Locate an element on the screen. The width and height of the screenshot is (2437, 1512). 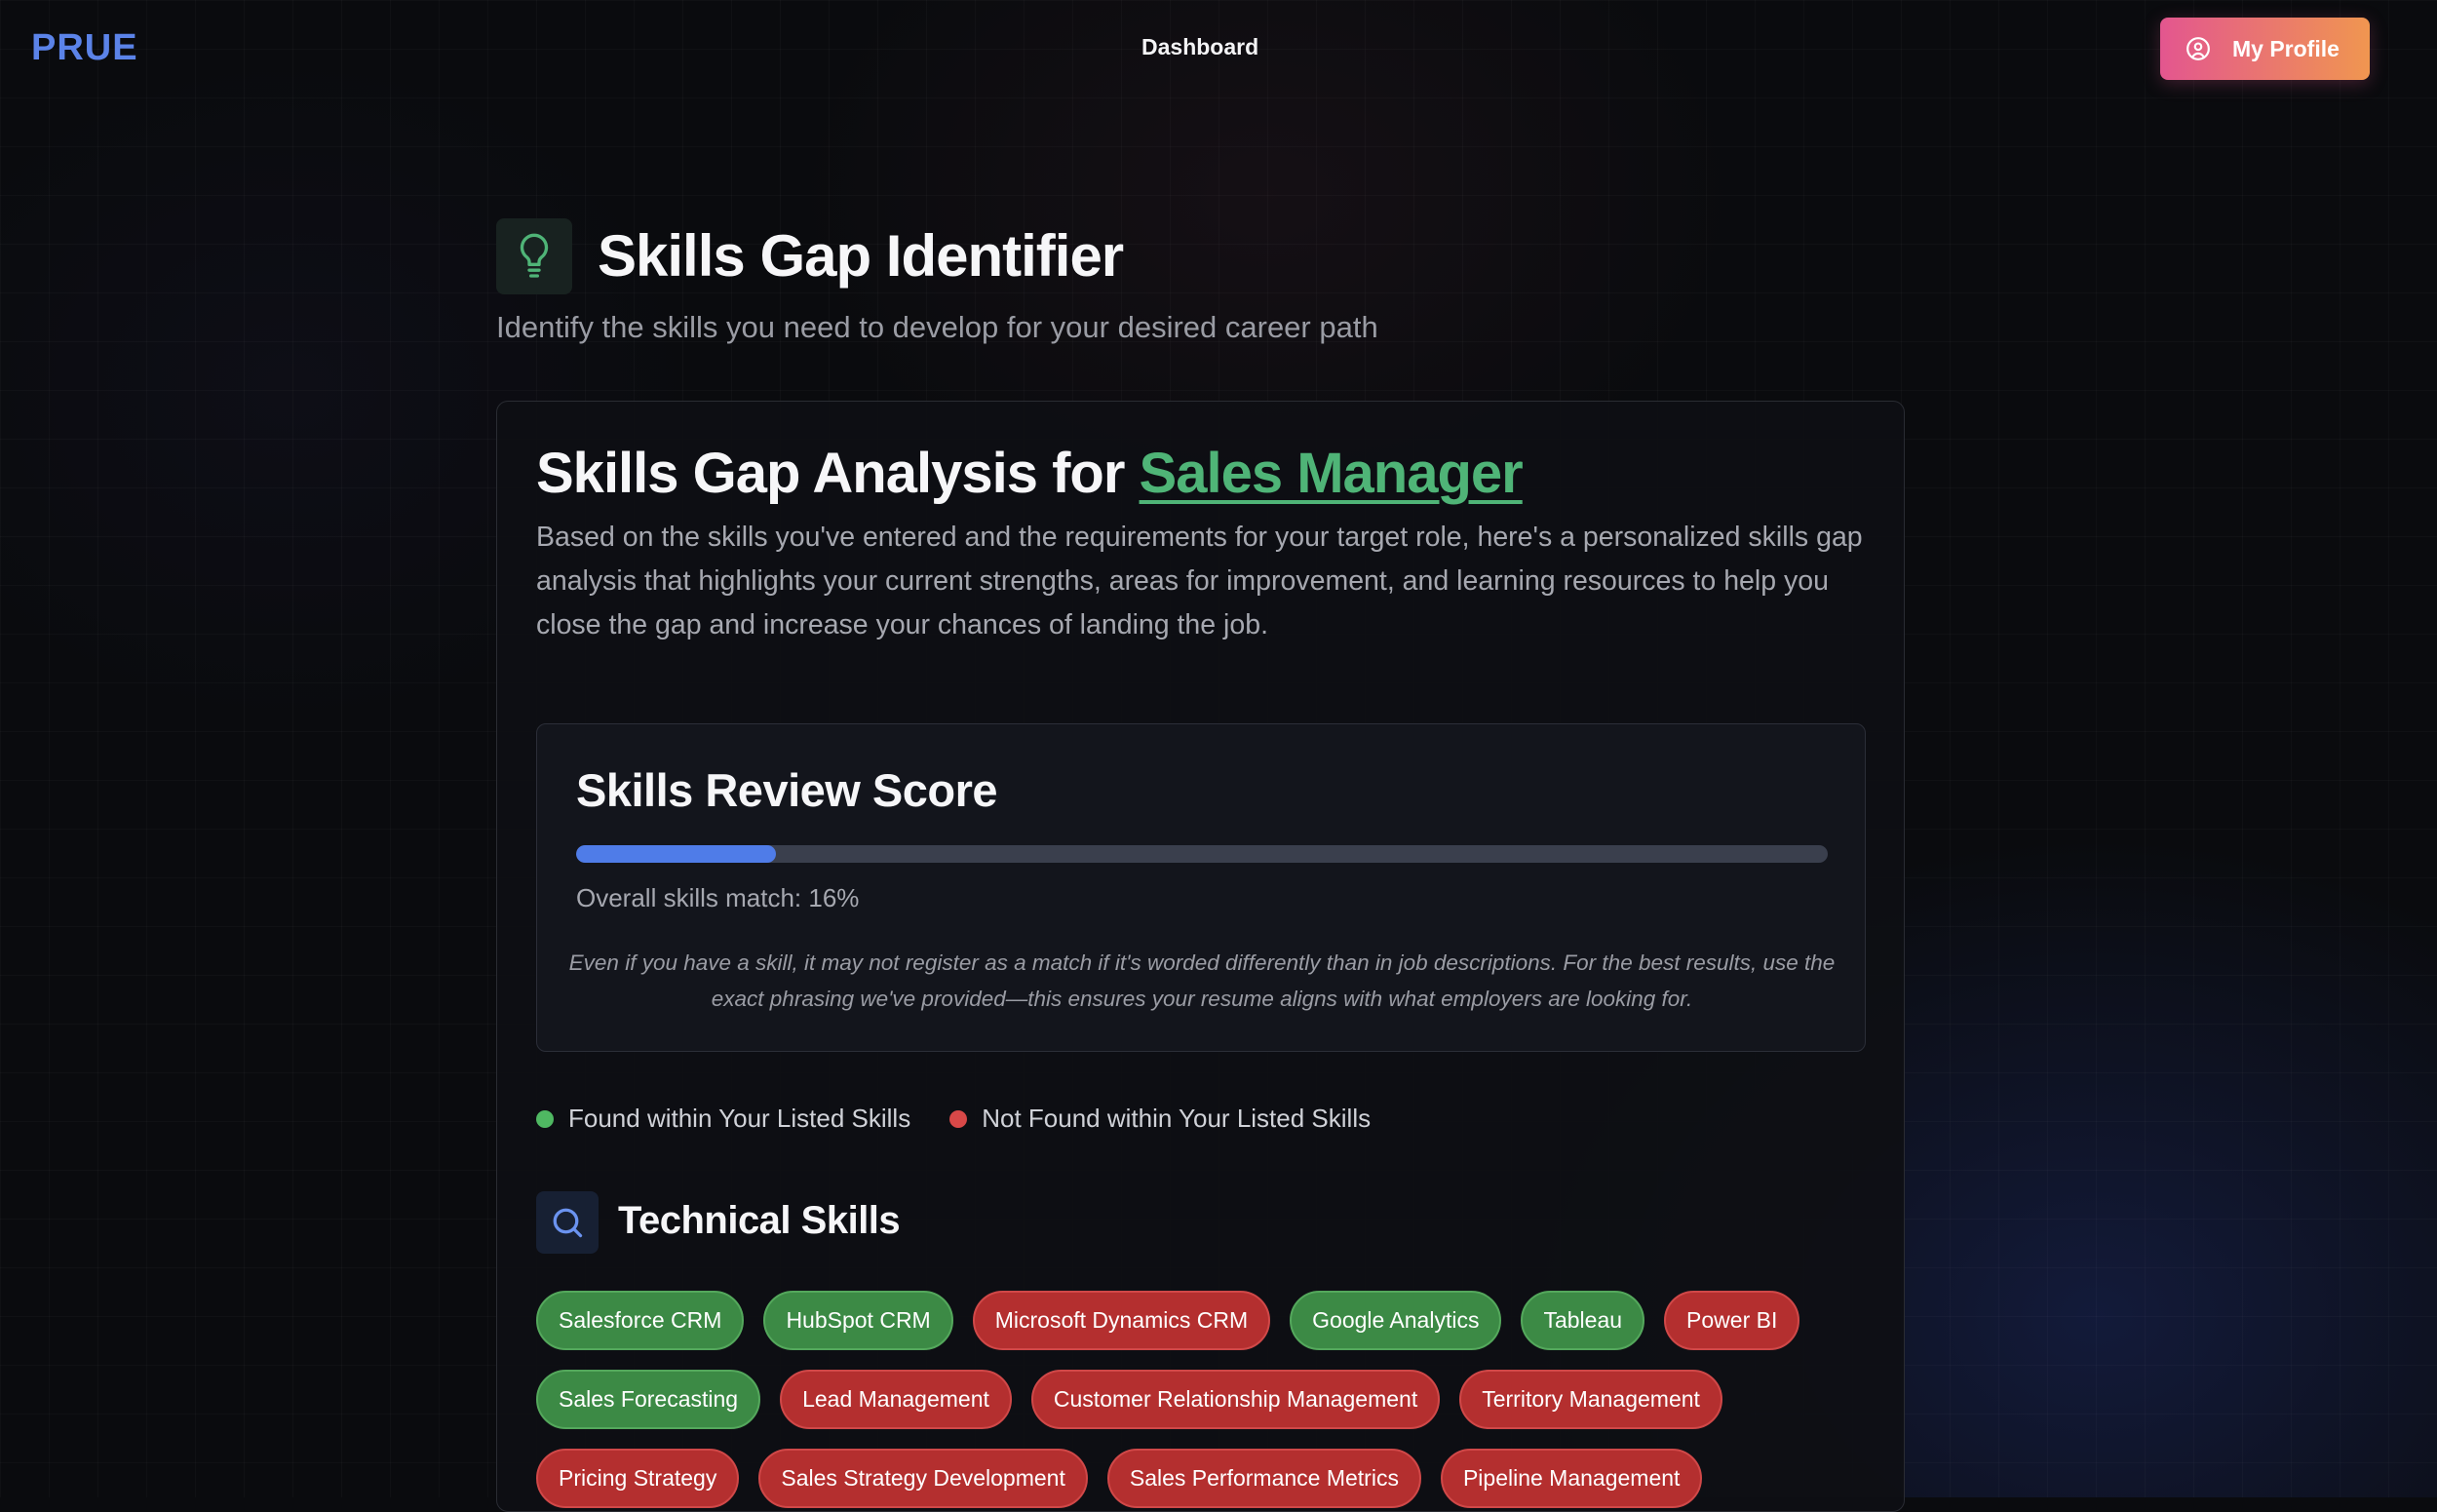
search-icon is located at coordinates (568, 1223).